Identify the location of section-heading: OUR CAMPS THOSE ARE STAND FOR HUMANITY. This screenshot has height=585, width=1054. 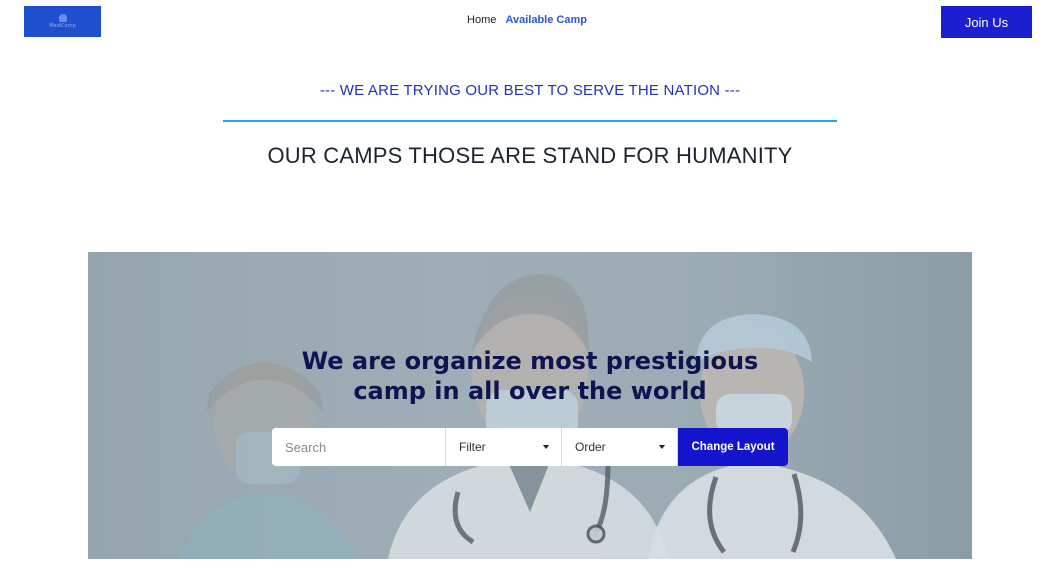
(530, 155).